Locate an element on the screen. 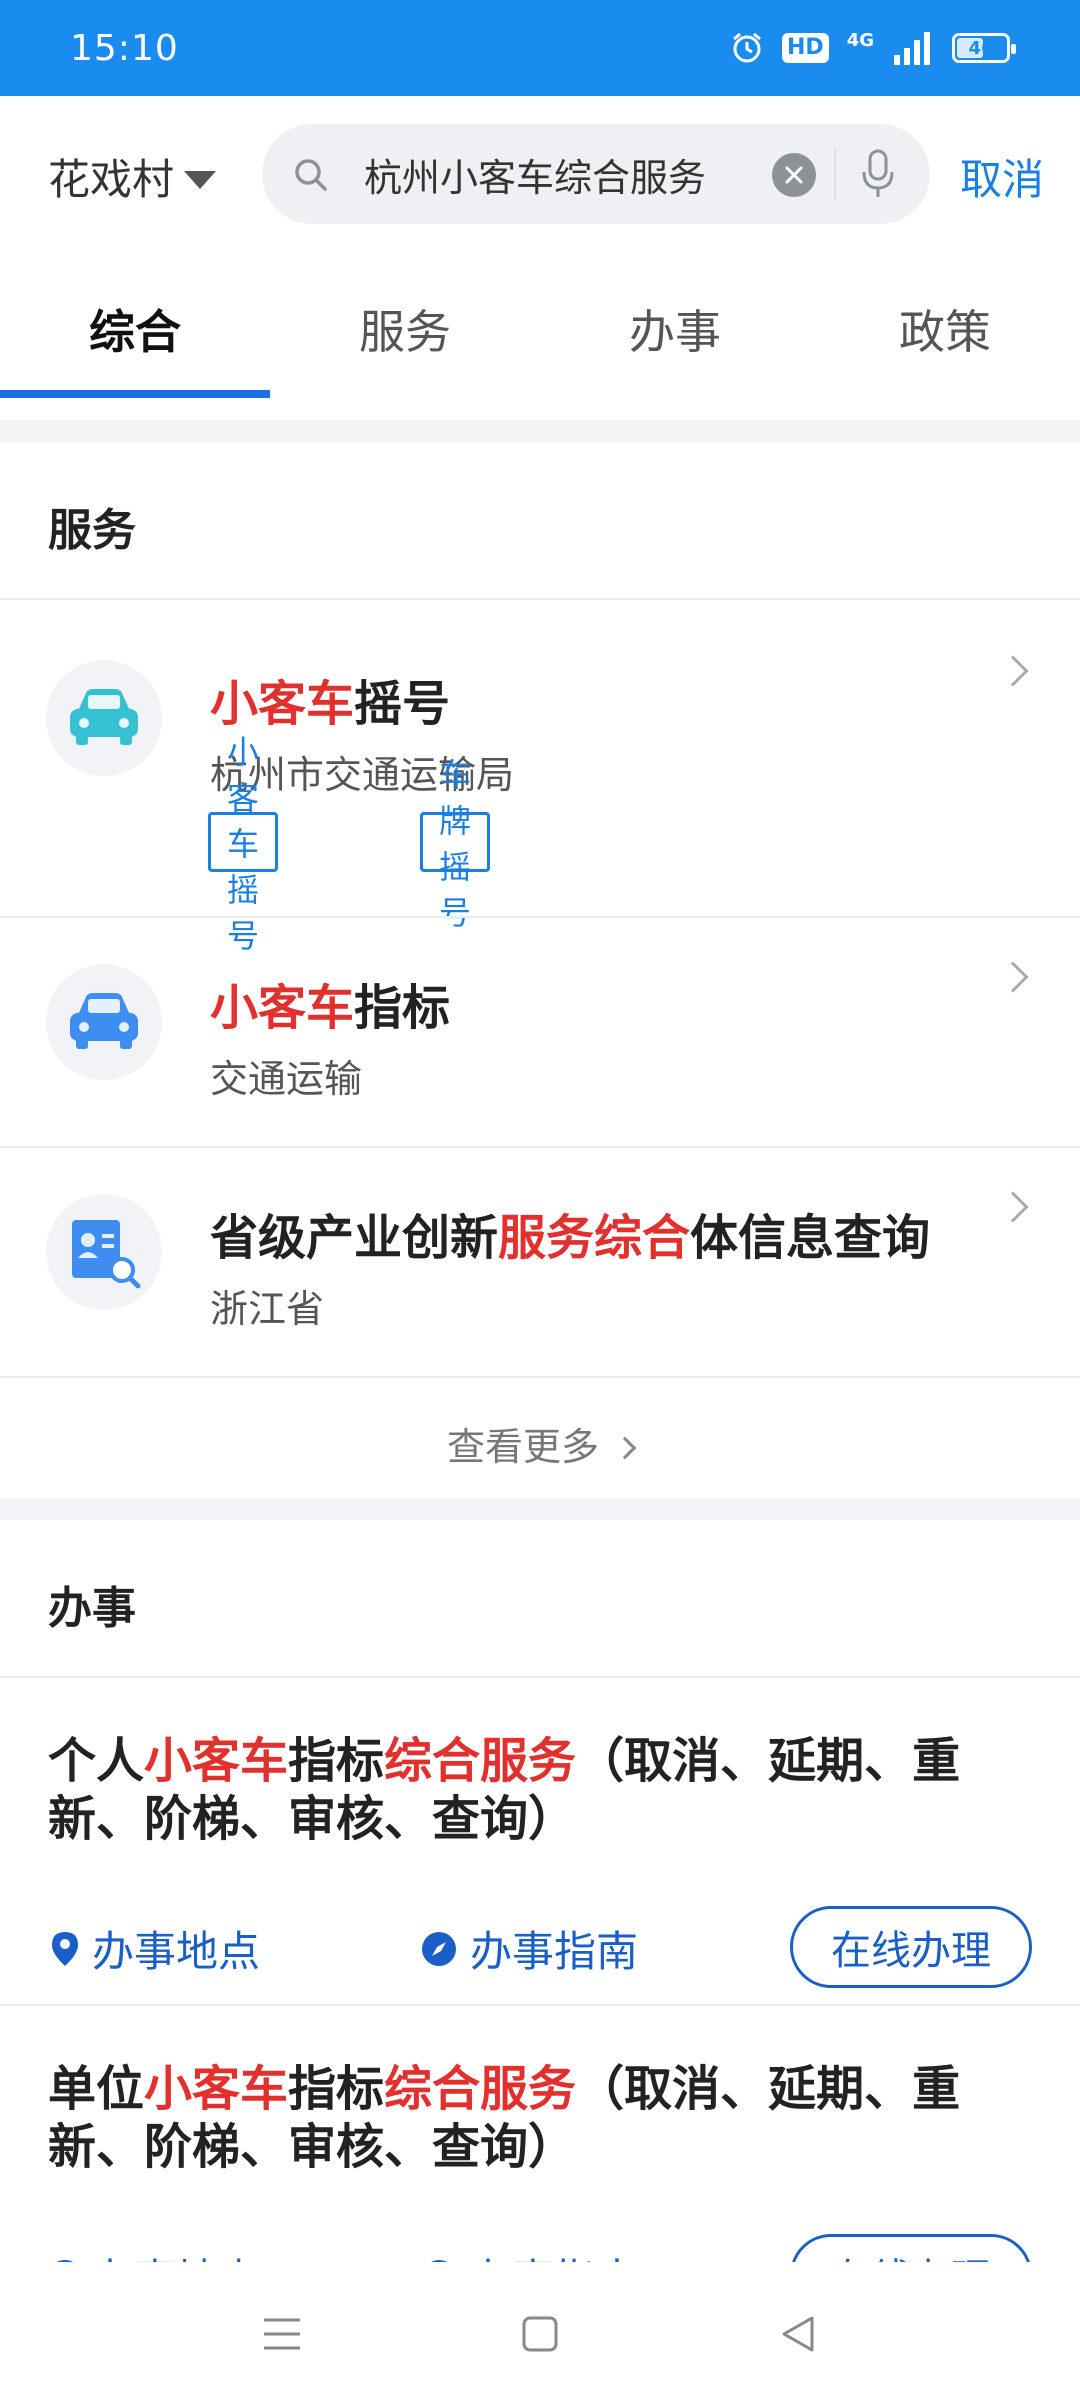  guide-label: 办事指南 is located at coordinates (554, 1951).